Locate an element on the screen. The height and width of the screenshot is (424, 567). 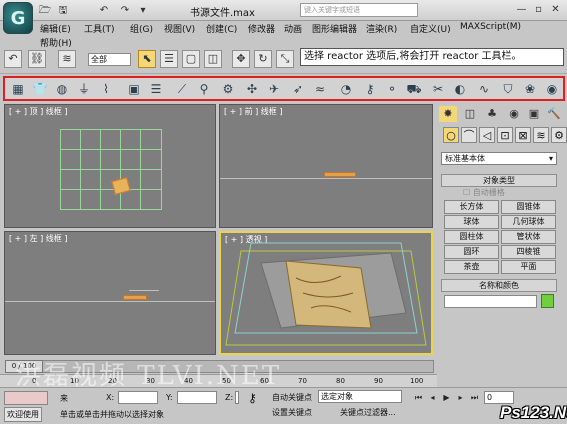
scale-icon: ⤡ is located at coordinates (285, 59).